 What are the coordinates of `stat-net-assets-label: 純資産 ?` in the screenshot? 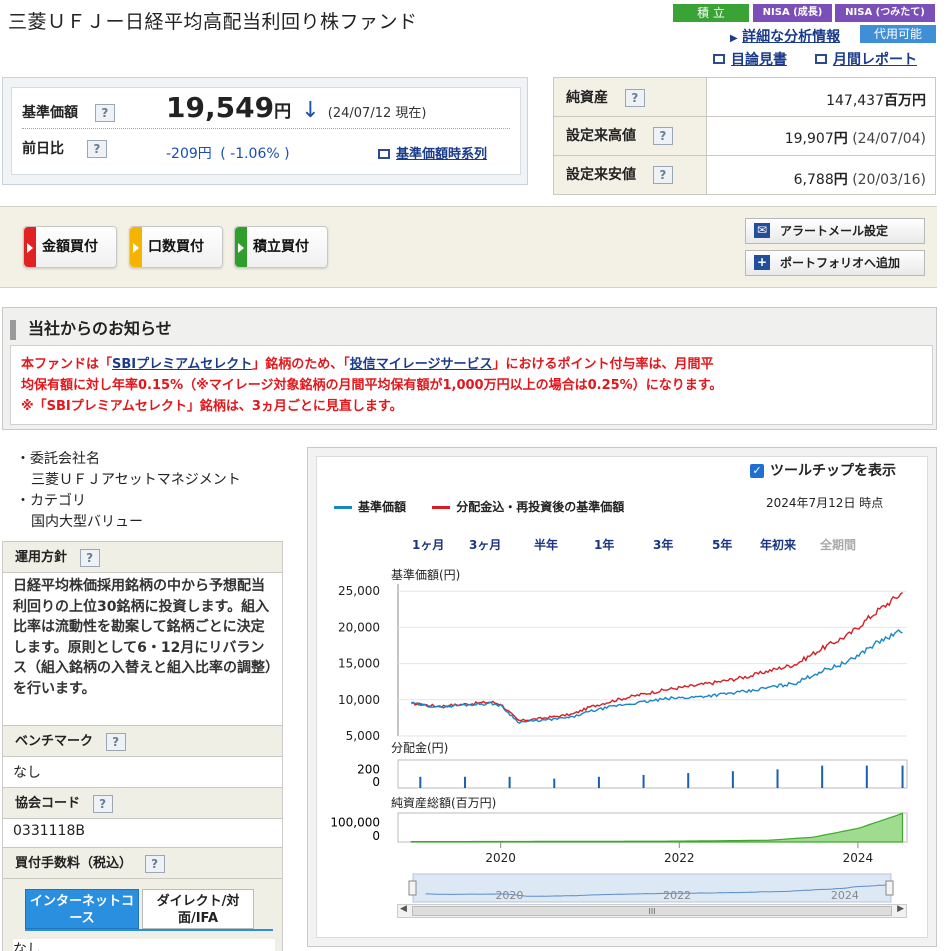 It's located at (605, 97).